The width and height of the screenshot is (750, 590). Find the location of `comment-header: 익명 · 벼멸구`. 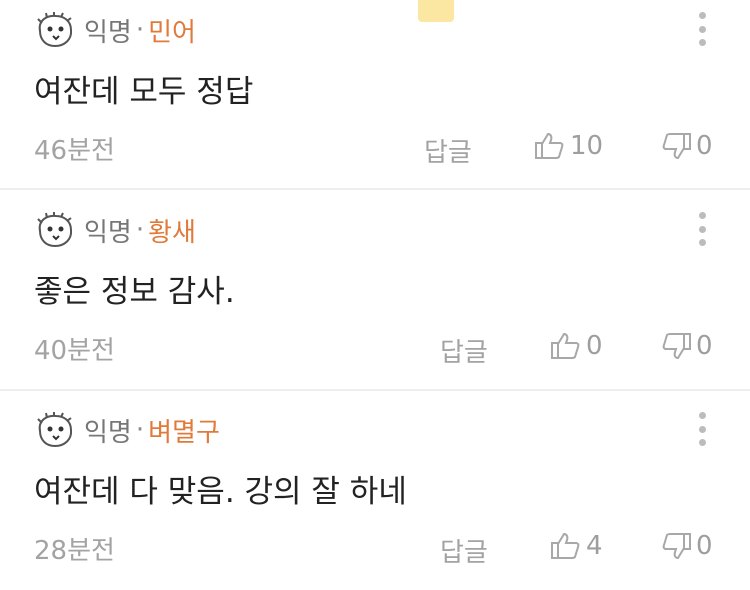

comment-header: 익명 · 벼멸구 is located at coordinates (127, 430).